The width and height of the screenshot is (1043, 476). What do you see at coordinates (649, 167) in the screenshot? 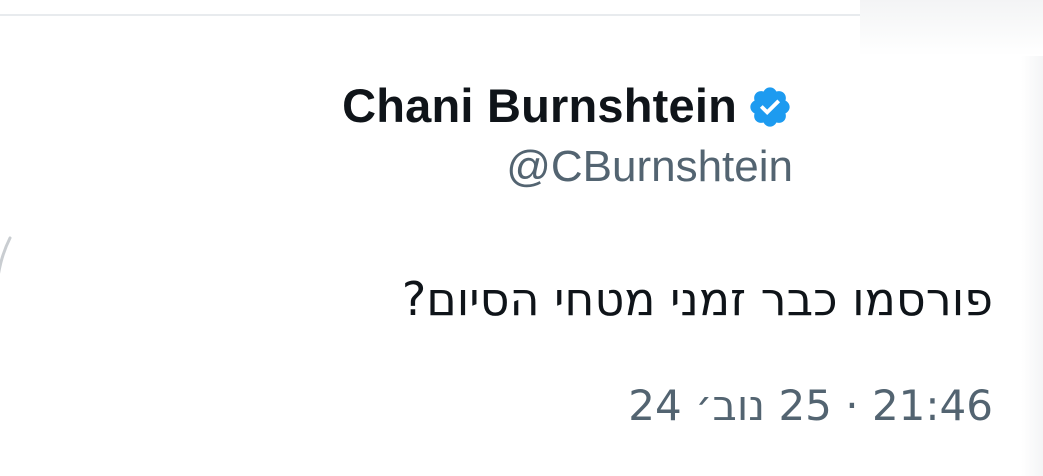
I see `author-handle: @CBurnshtein` at bounding box center [649, 167].